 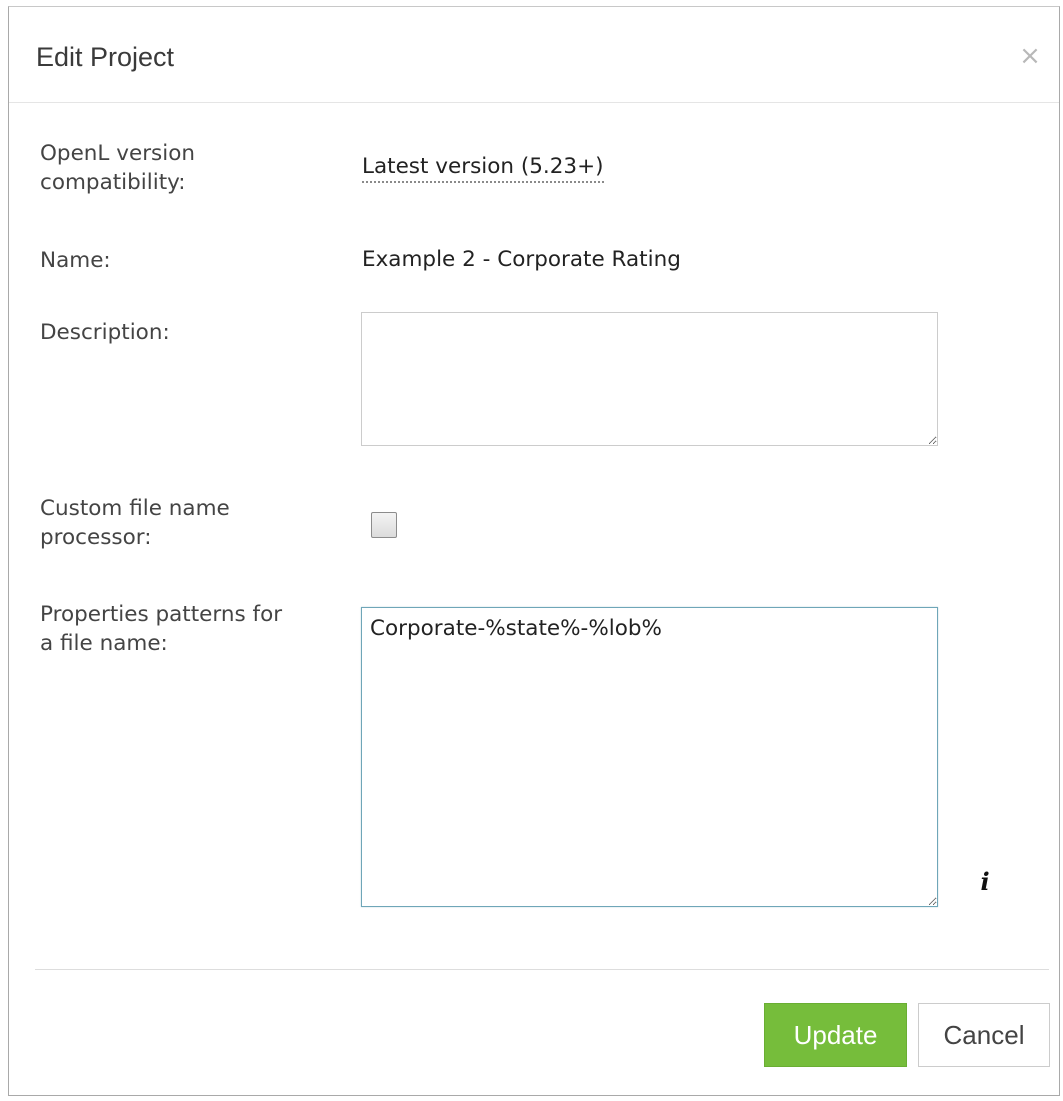 I want to click on openl-version-label-line2: compatibility:, so click(x=113, y=182).